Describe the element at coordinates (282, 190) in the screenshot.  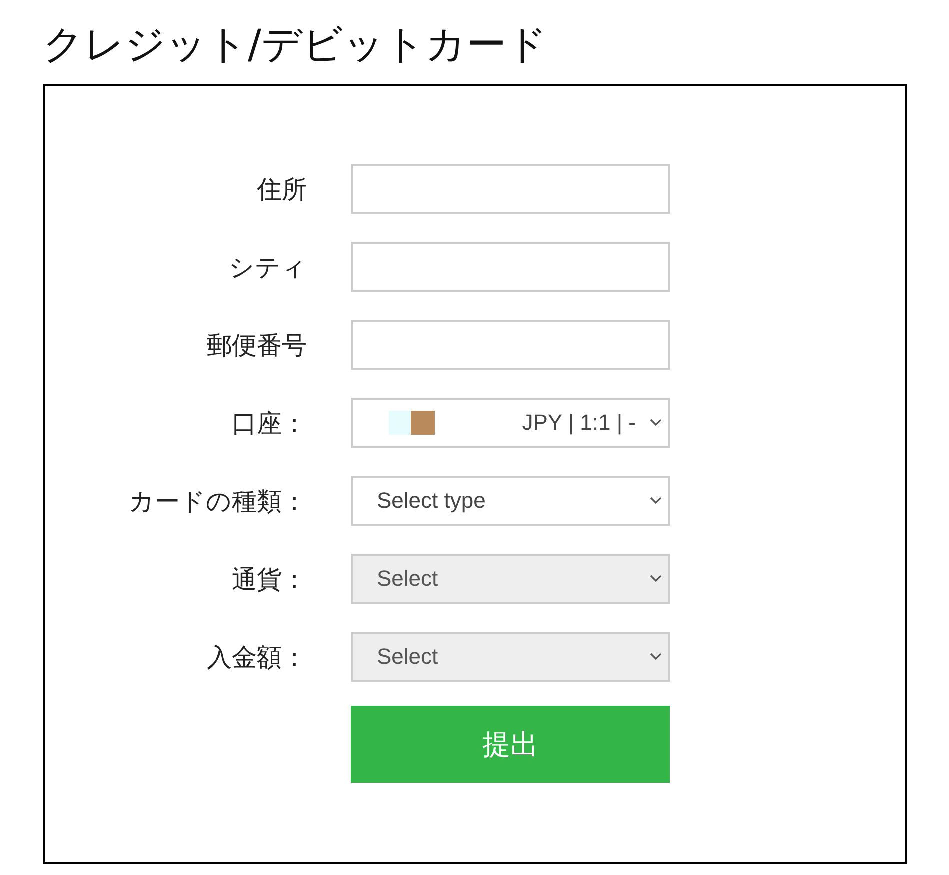
I see `field-label: 住所` at that location.